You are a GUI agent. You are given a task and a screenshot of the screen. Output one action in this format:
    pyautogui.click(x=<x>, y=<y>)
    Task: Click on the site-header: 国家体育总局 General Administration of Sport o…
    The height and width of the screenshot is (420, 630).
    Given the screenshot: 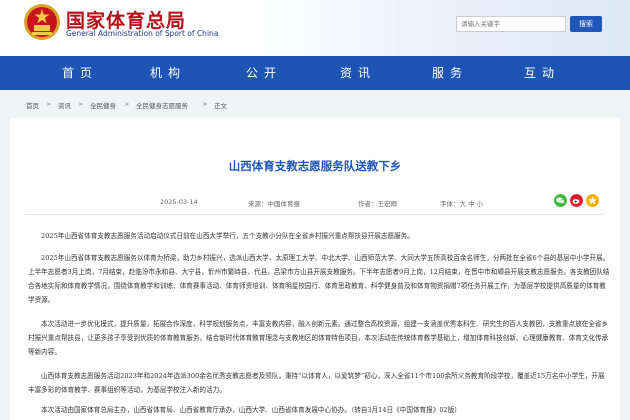 What is the action you would take?
    pyautogui.click(x=315, y=28)
    